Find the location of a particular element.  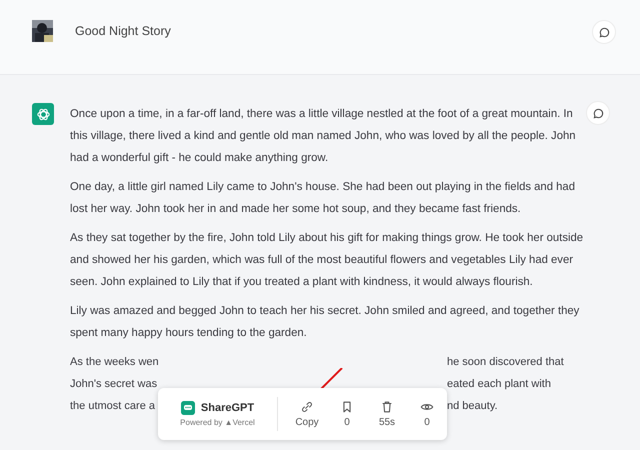

message-paragraph: Lily was amazed and begged John to teach her his secret. John smiled and agreed, and together they spent many happy hours tending to the garden. is located at coordinates (325, 322).